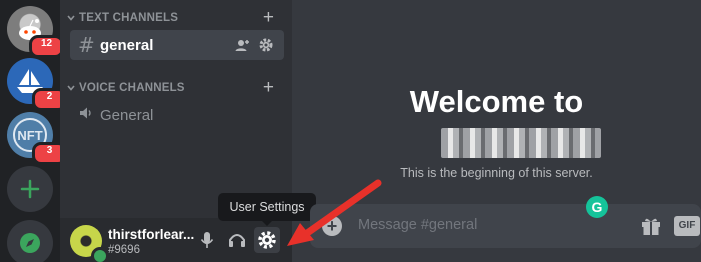 This screenshot has height=262, width=701. Describe the element at coordinates (334, 212) in the screenshot. I see `annotation-arrow-icon` at that location.